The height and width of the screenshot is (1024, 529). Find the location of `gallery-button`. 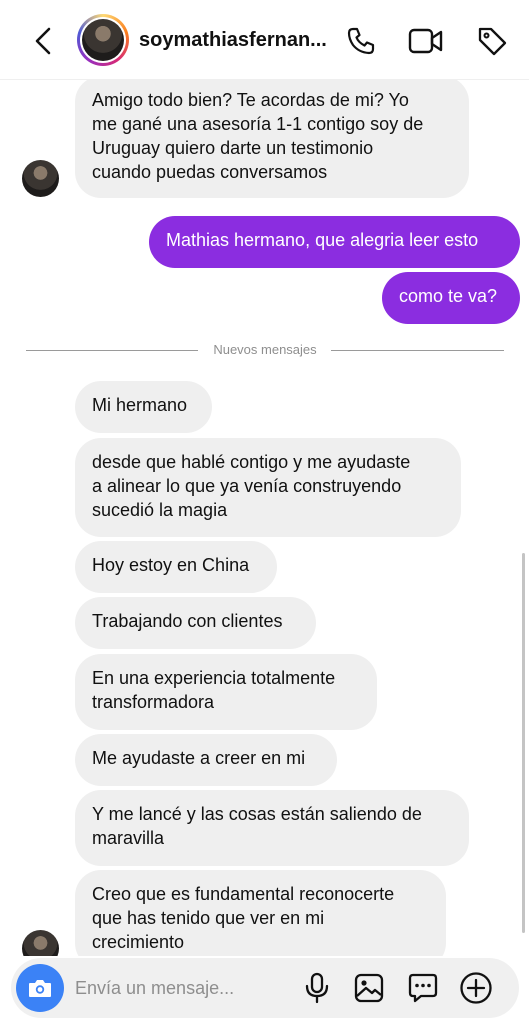

gallery-button is located at coordinates (369, 988).